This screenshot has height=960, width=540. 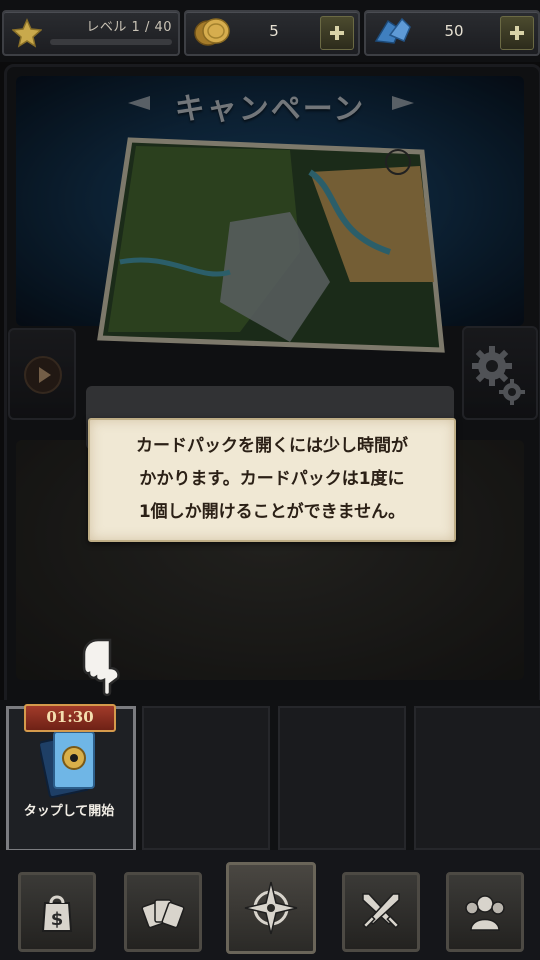 I want to click on gold-value: 5, so click(x=274, y=31).